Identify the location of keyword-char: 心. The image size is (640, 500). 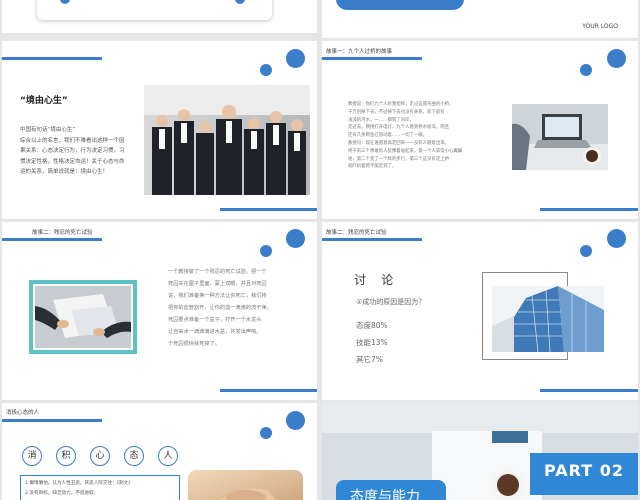
(100, 456).